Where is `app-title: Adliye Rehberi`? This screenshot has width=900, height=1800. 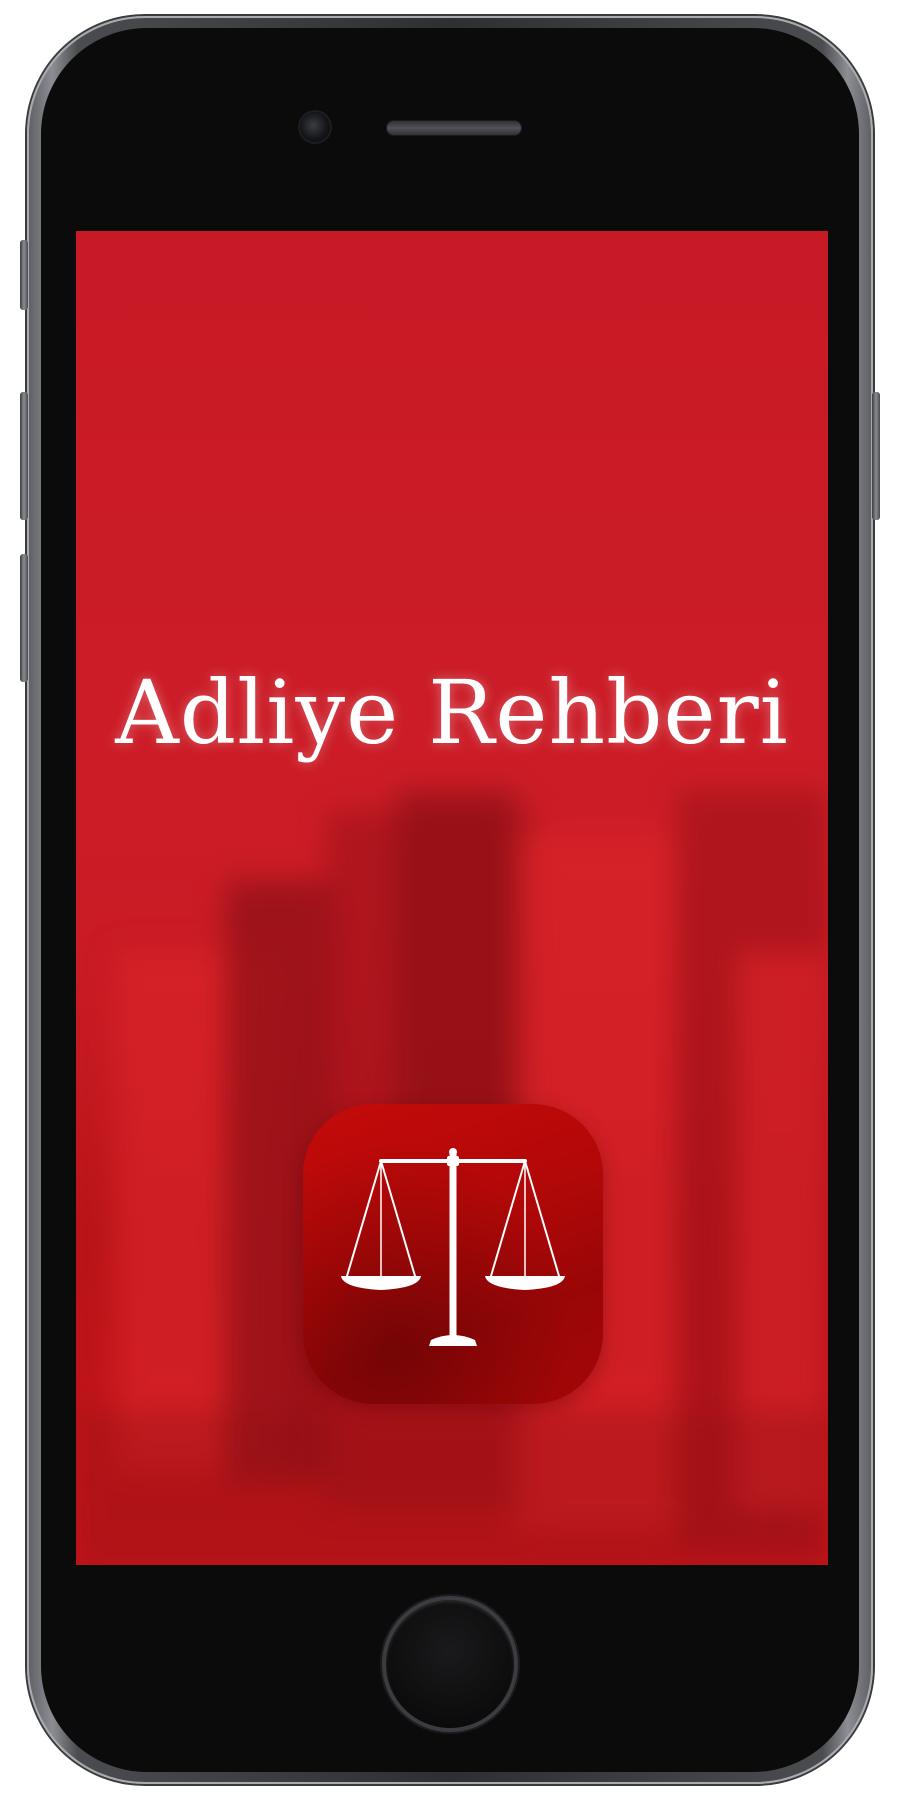 app-title: Adliye Rehberi is located at coordinates (452, 712).